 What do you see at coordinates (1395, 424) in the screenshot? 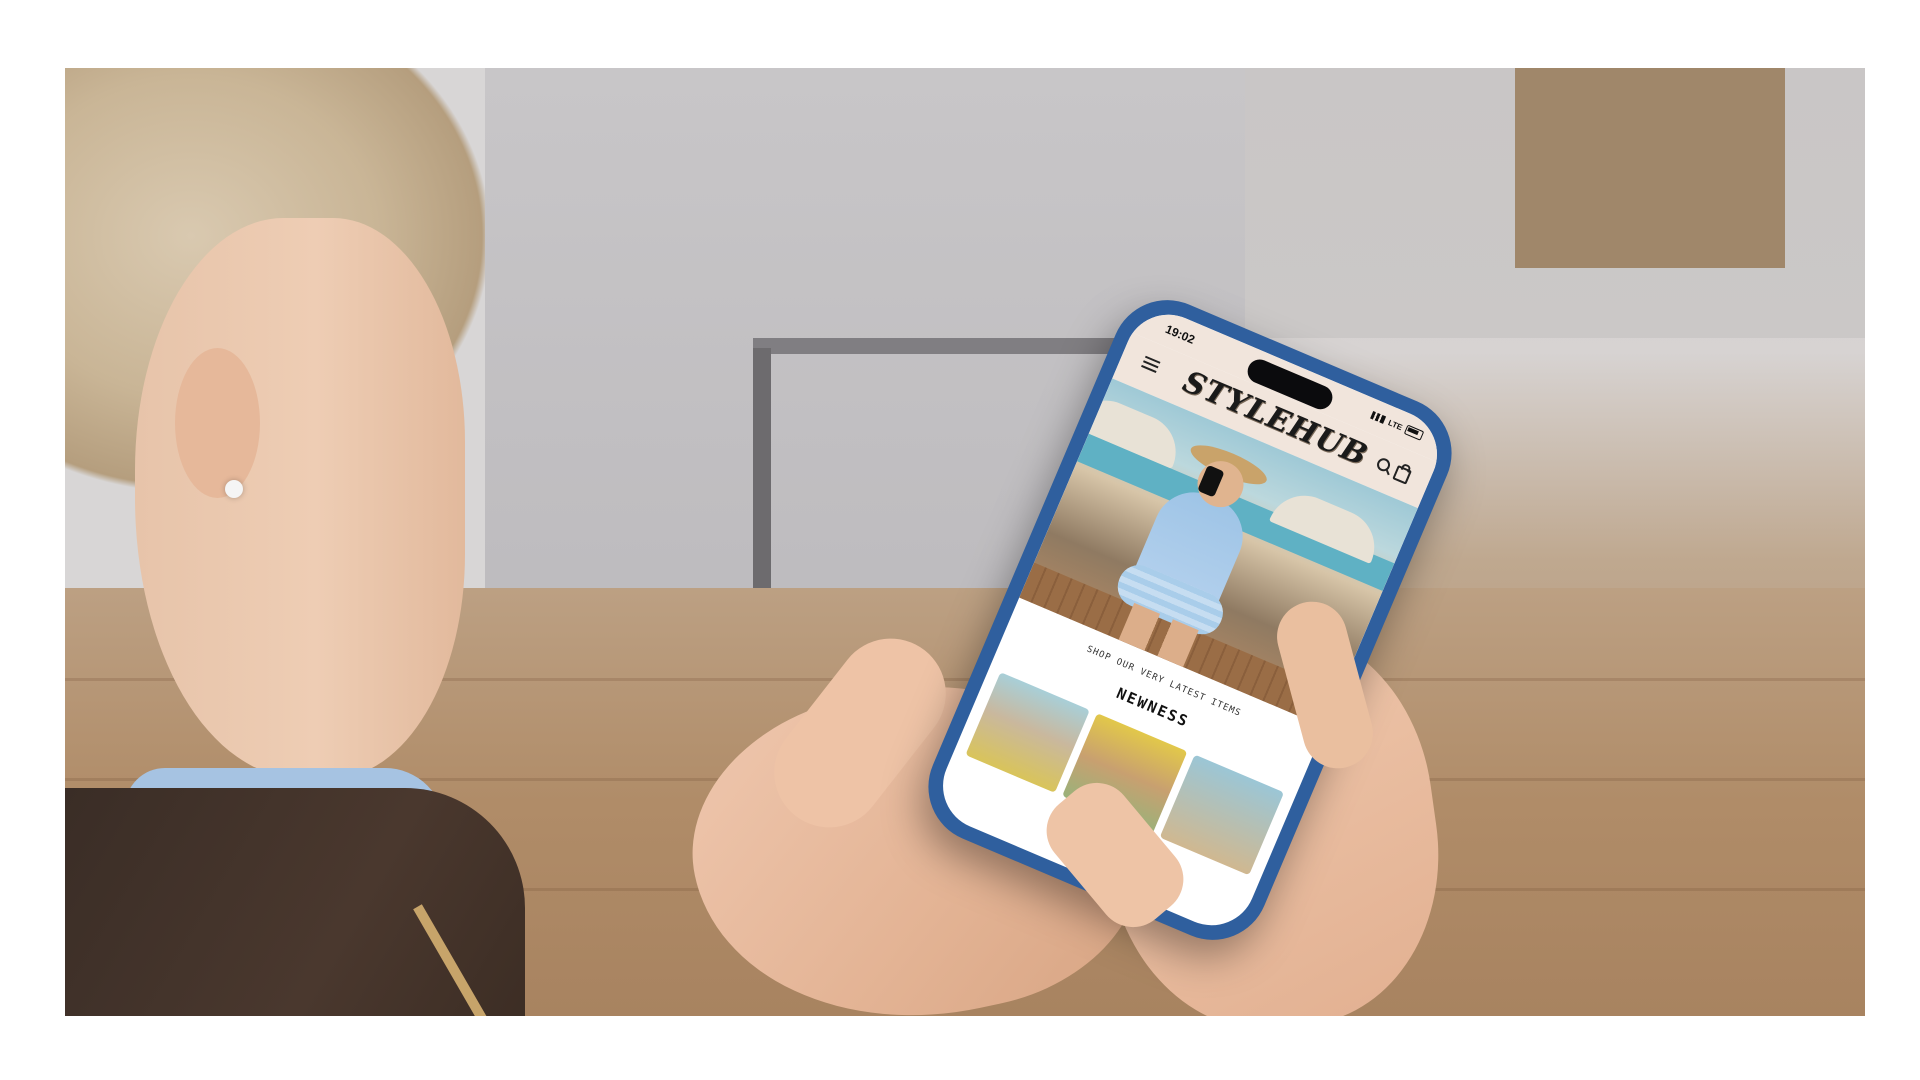
I see `network-label: LTE` at bounding box center [1395, 424].